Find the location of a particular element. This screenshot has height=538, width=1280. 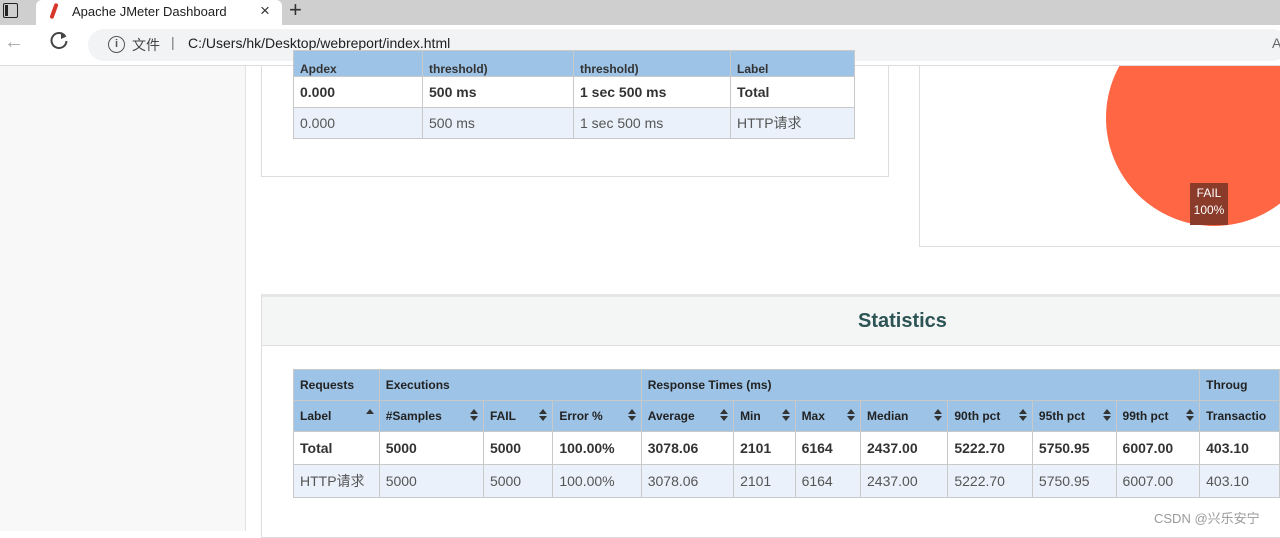

column-header-samples: #Samples is located at coordinates (431, 416).